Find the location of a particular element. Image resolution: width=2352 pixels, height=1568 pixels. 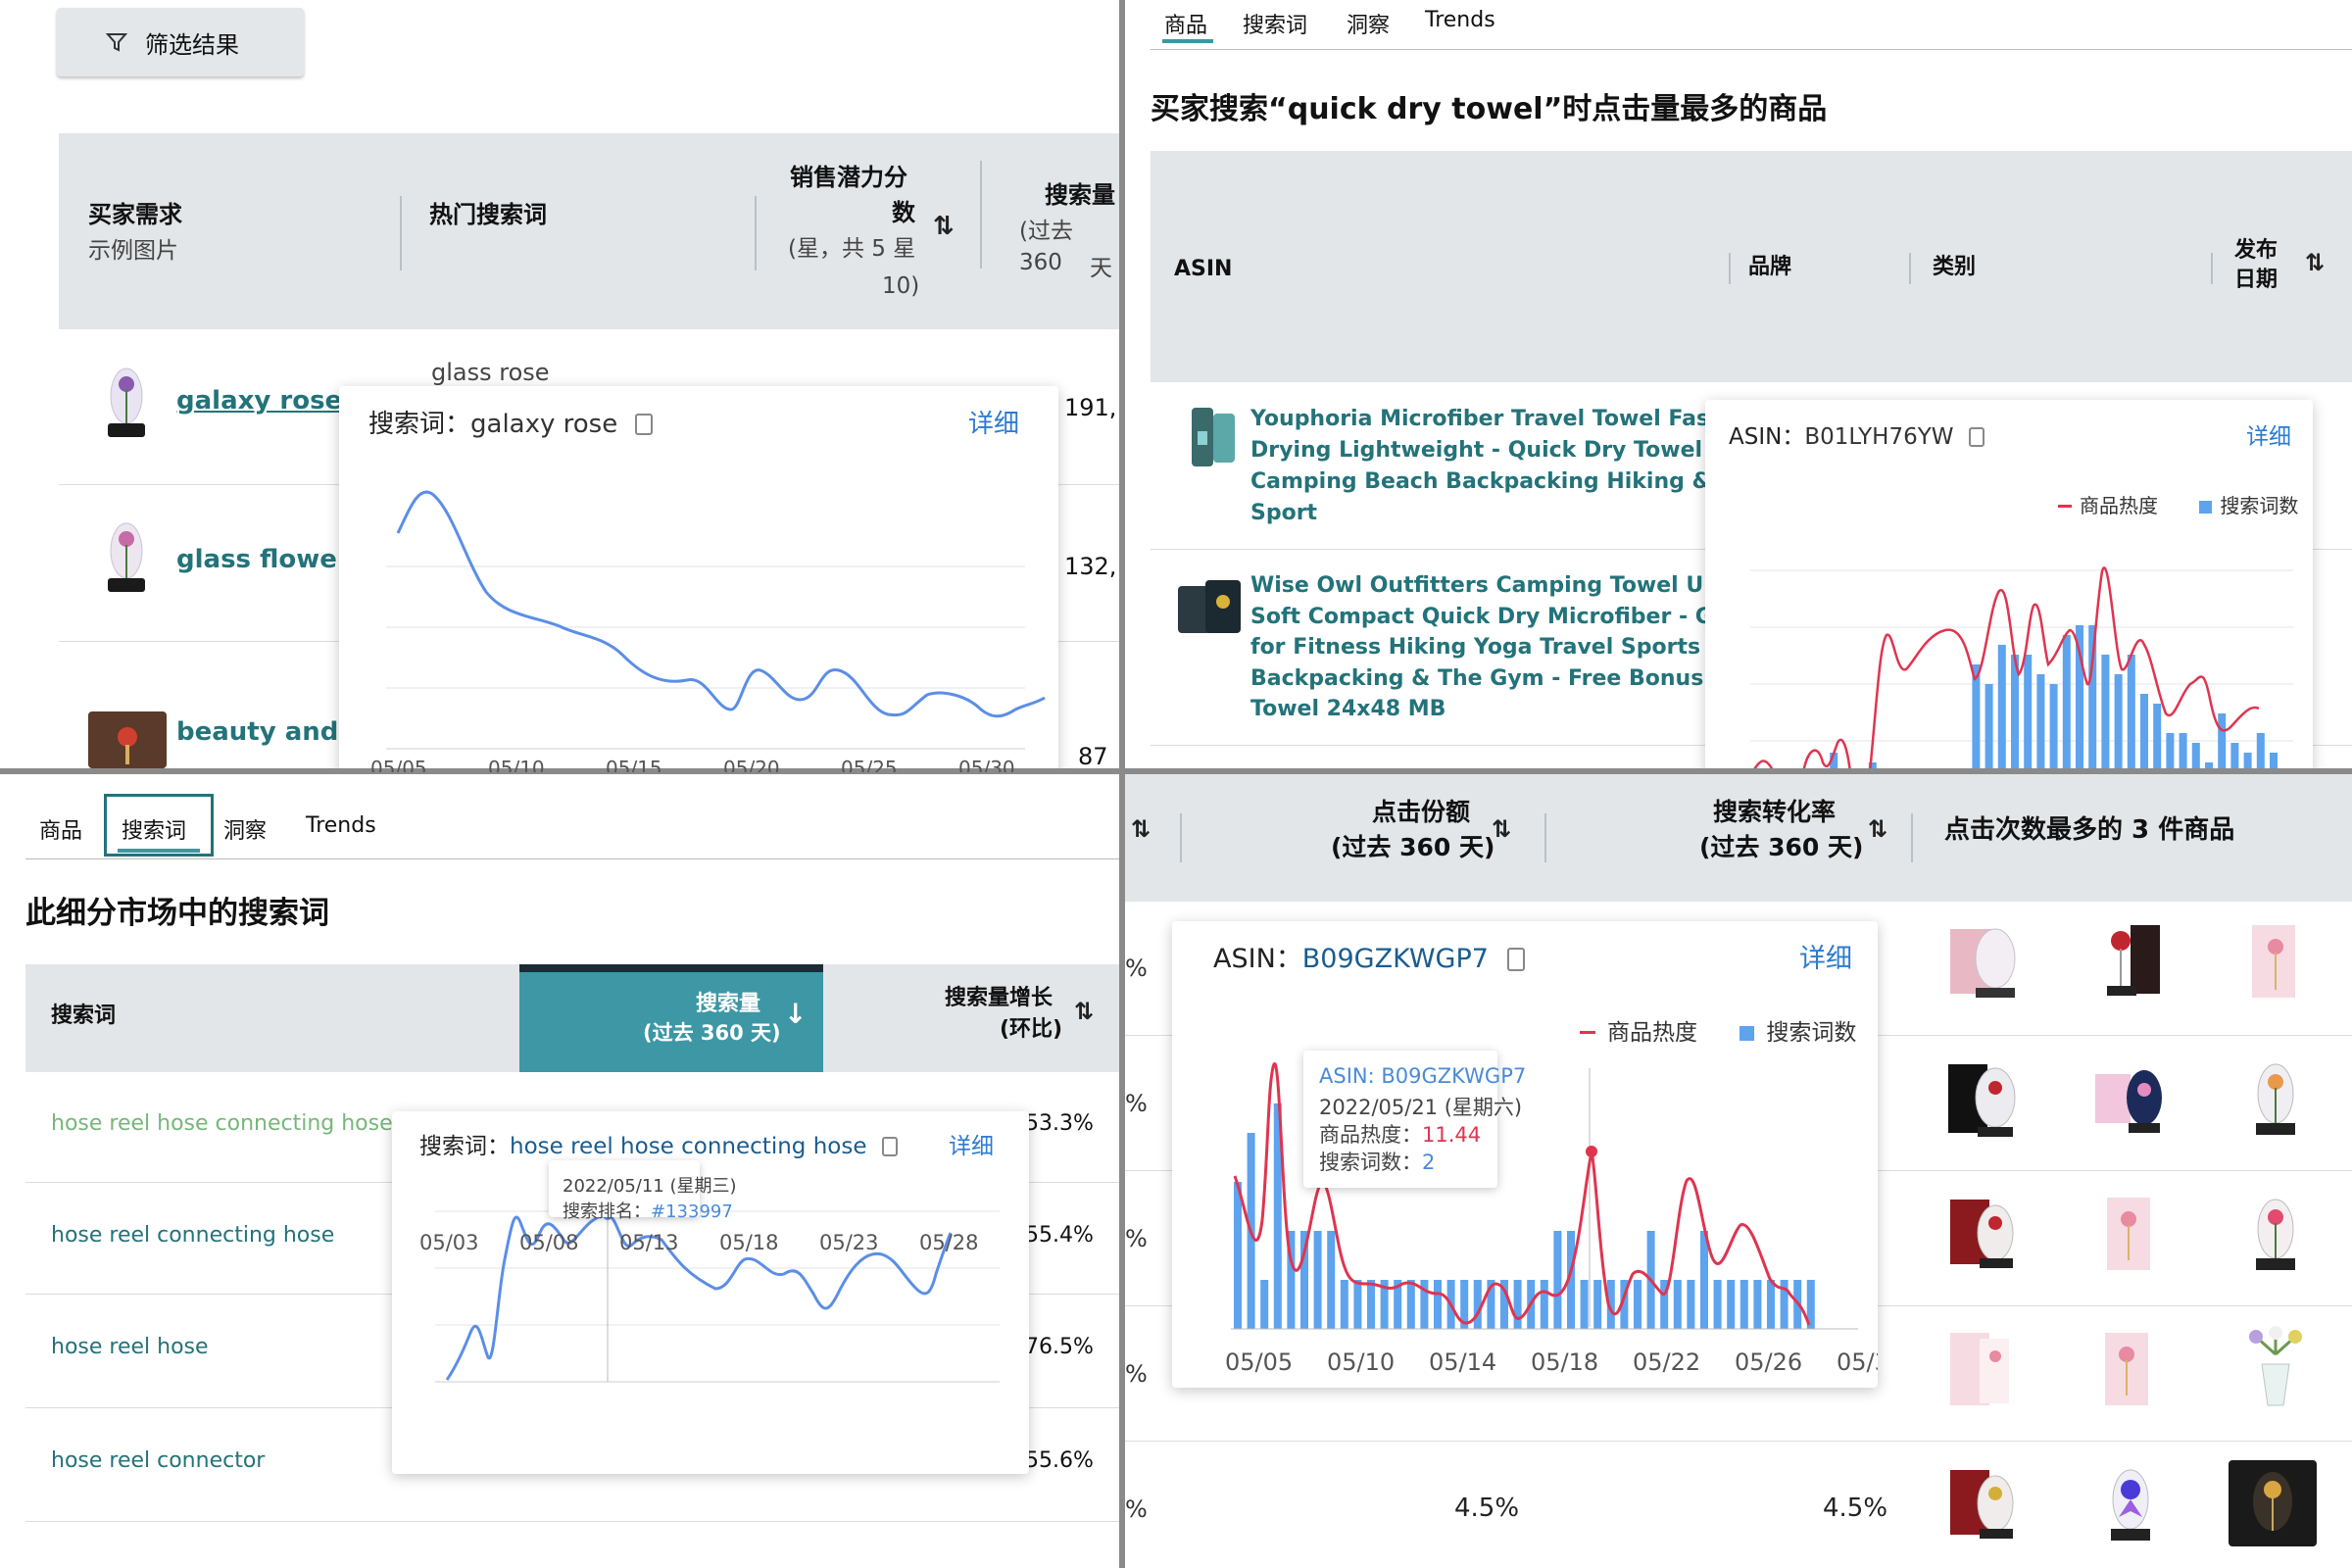

x-tick-label: 05/13 is located at coordinates (649, 1242).